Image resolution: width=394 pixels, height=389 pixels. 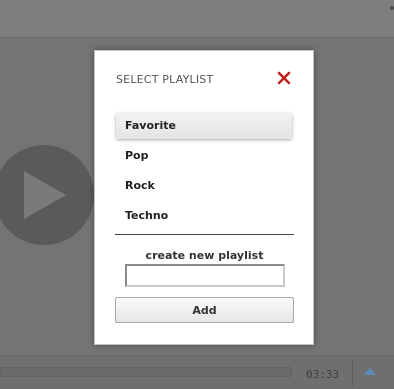 What do you see at coordinates (204, 156) in the screenshot?
I see `playlist-item-pop: Pop` at bounding box center [204, 156].